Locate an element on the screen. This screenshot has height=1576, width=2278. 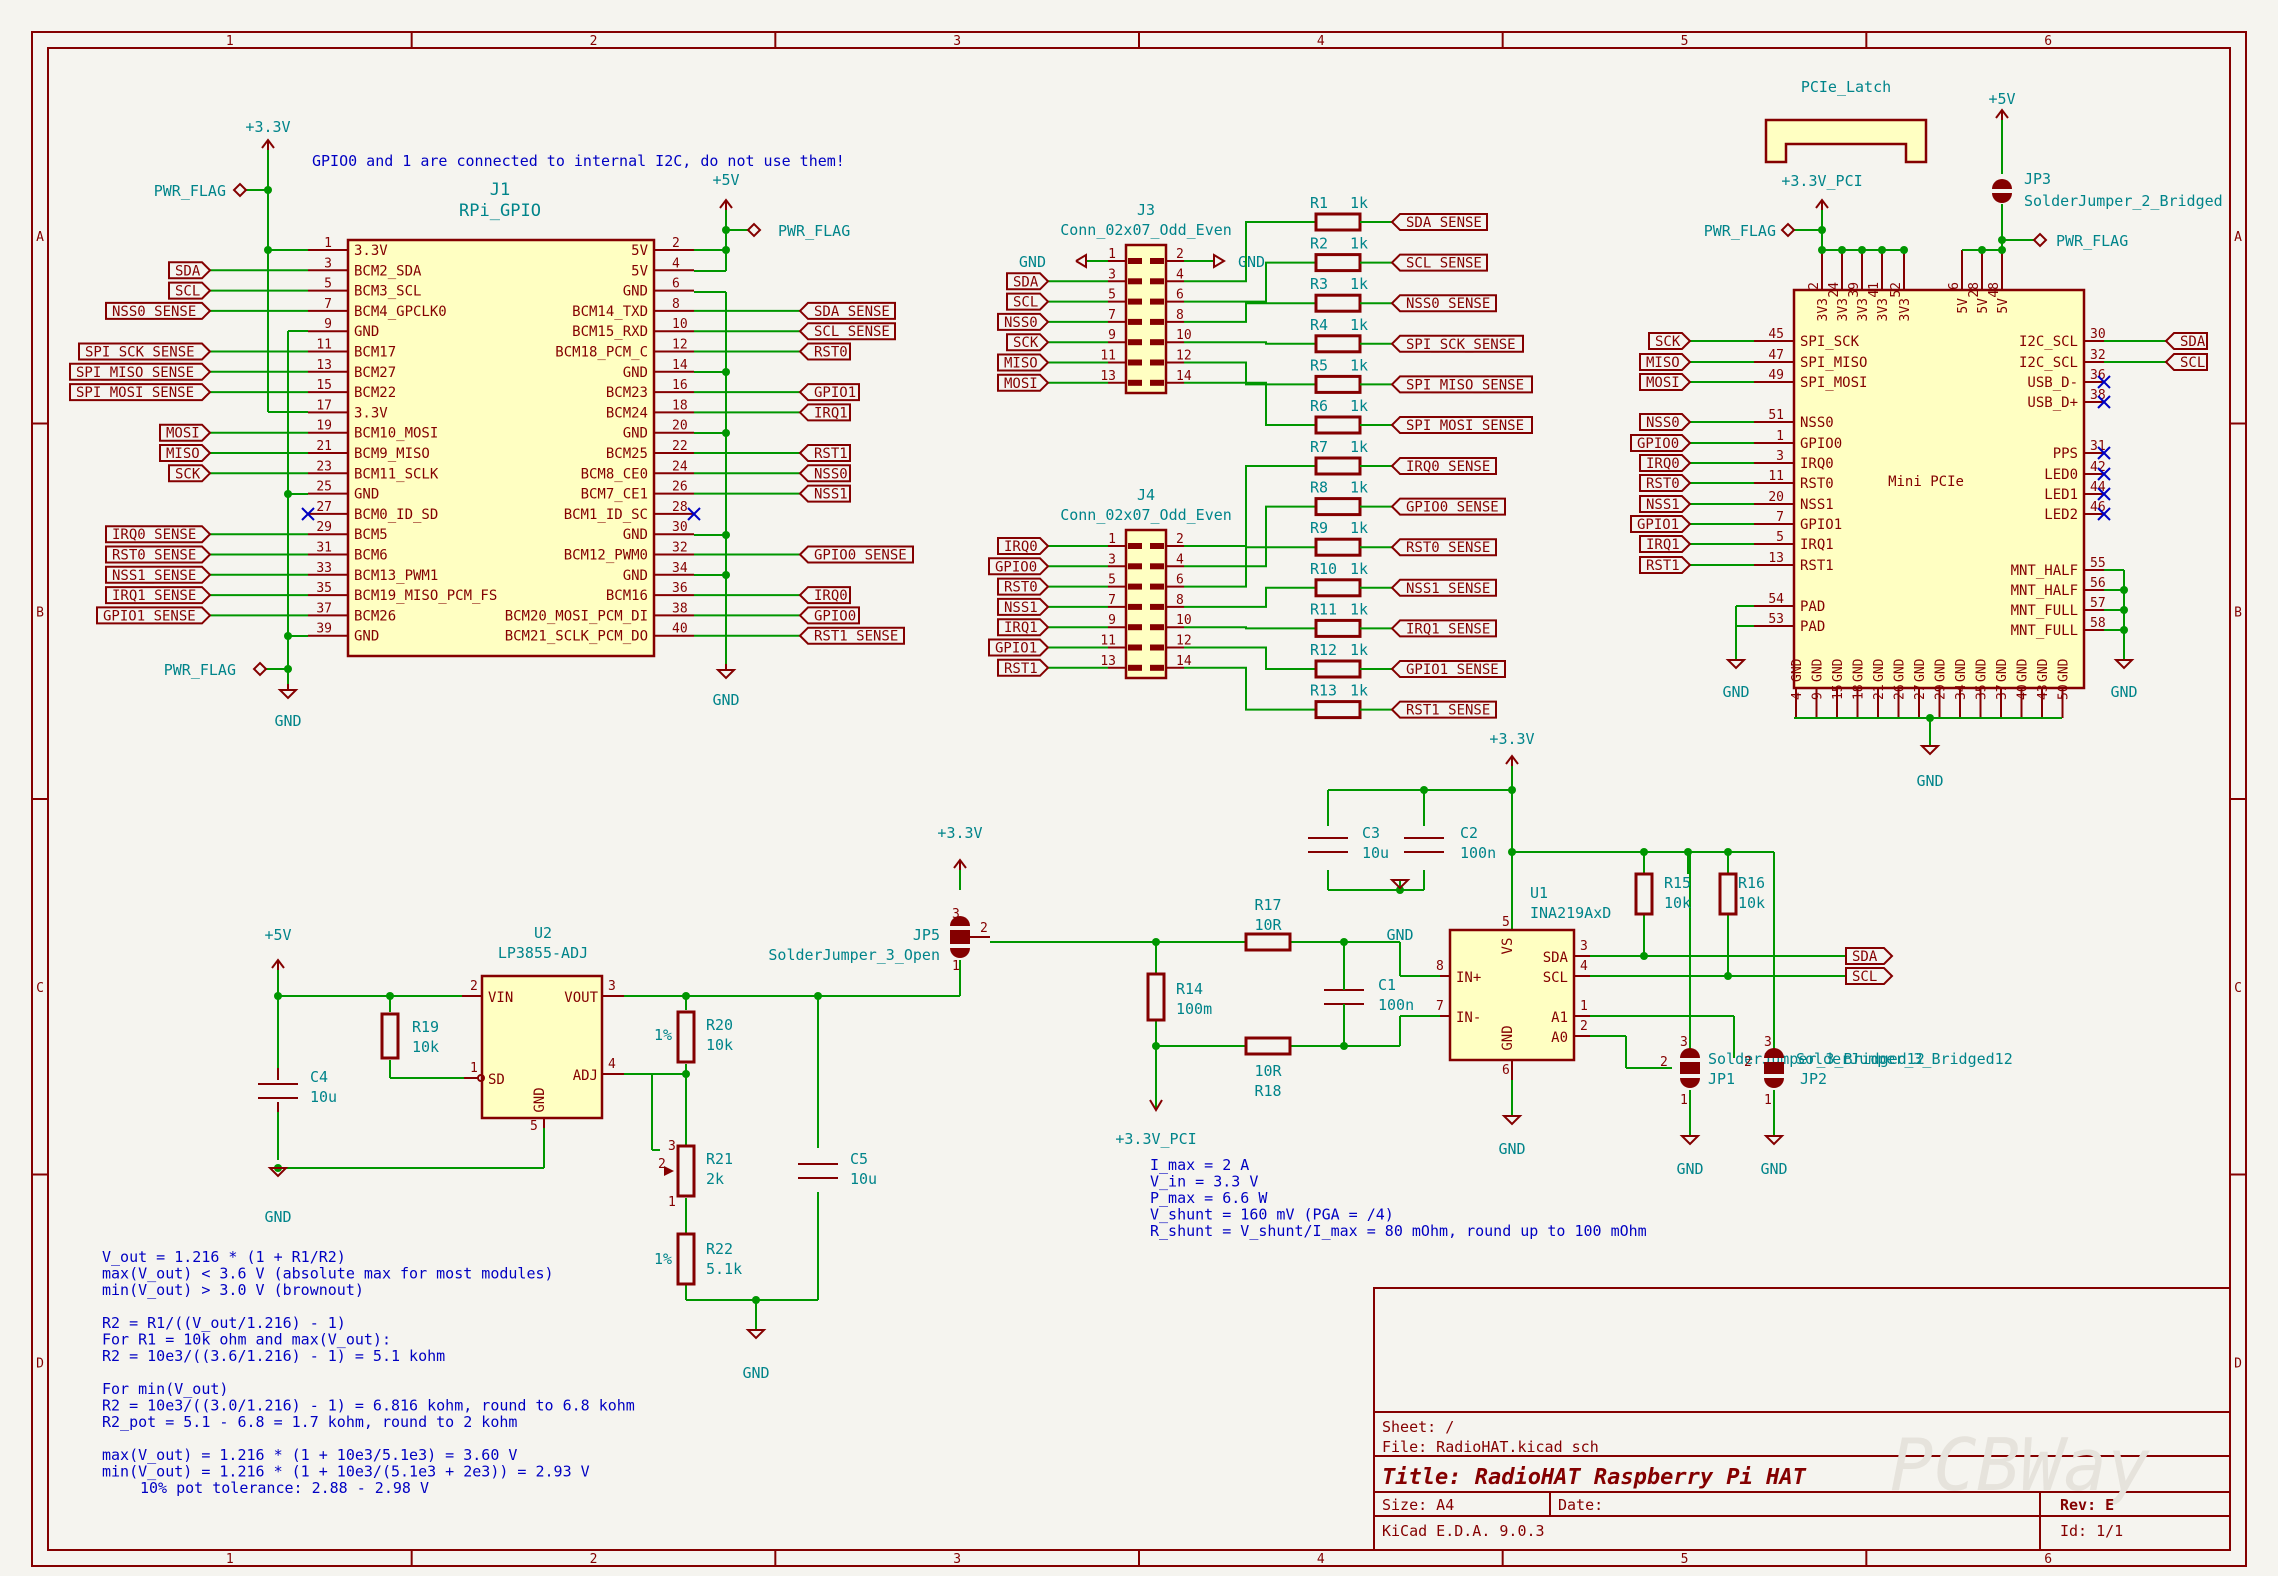
col-mark-bottom: 3 is located at coordinates (957, 1559).